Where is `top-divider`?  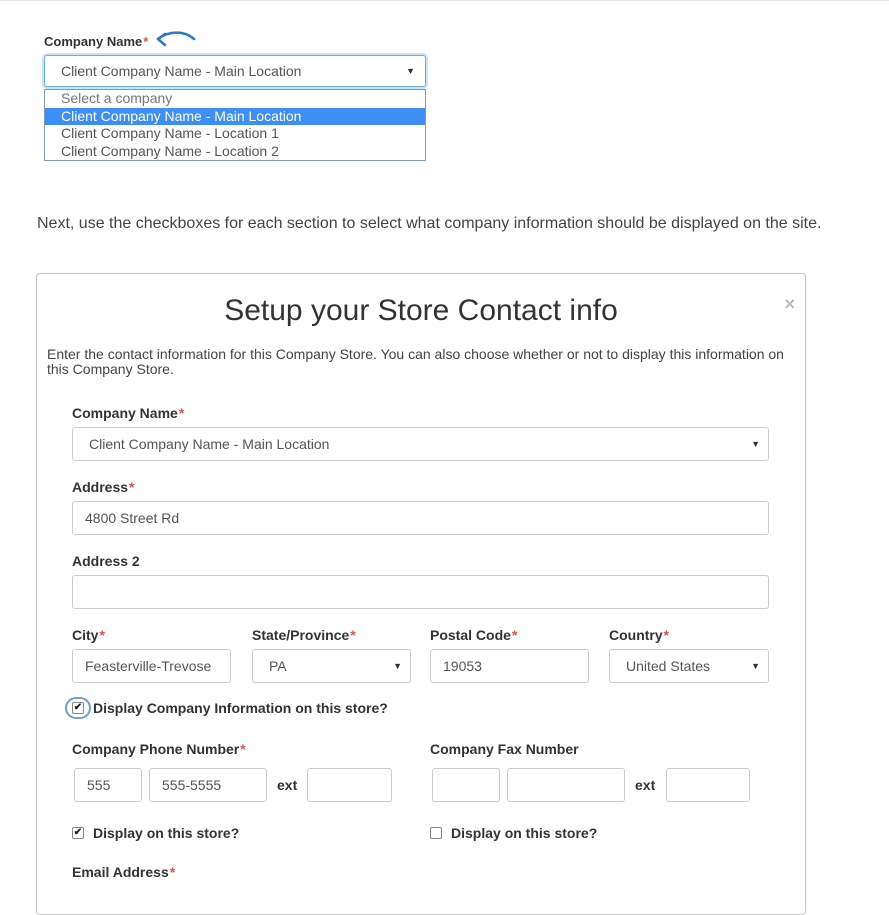 top-divider is located at coordinates (444, 0).